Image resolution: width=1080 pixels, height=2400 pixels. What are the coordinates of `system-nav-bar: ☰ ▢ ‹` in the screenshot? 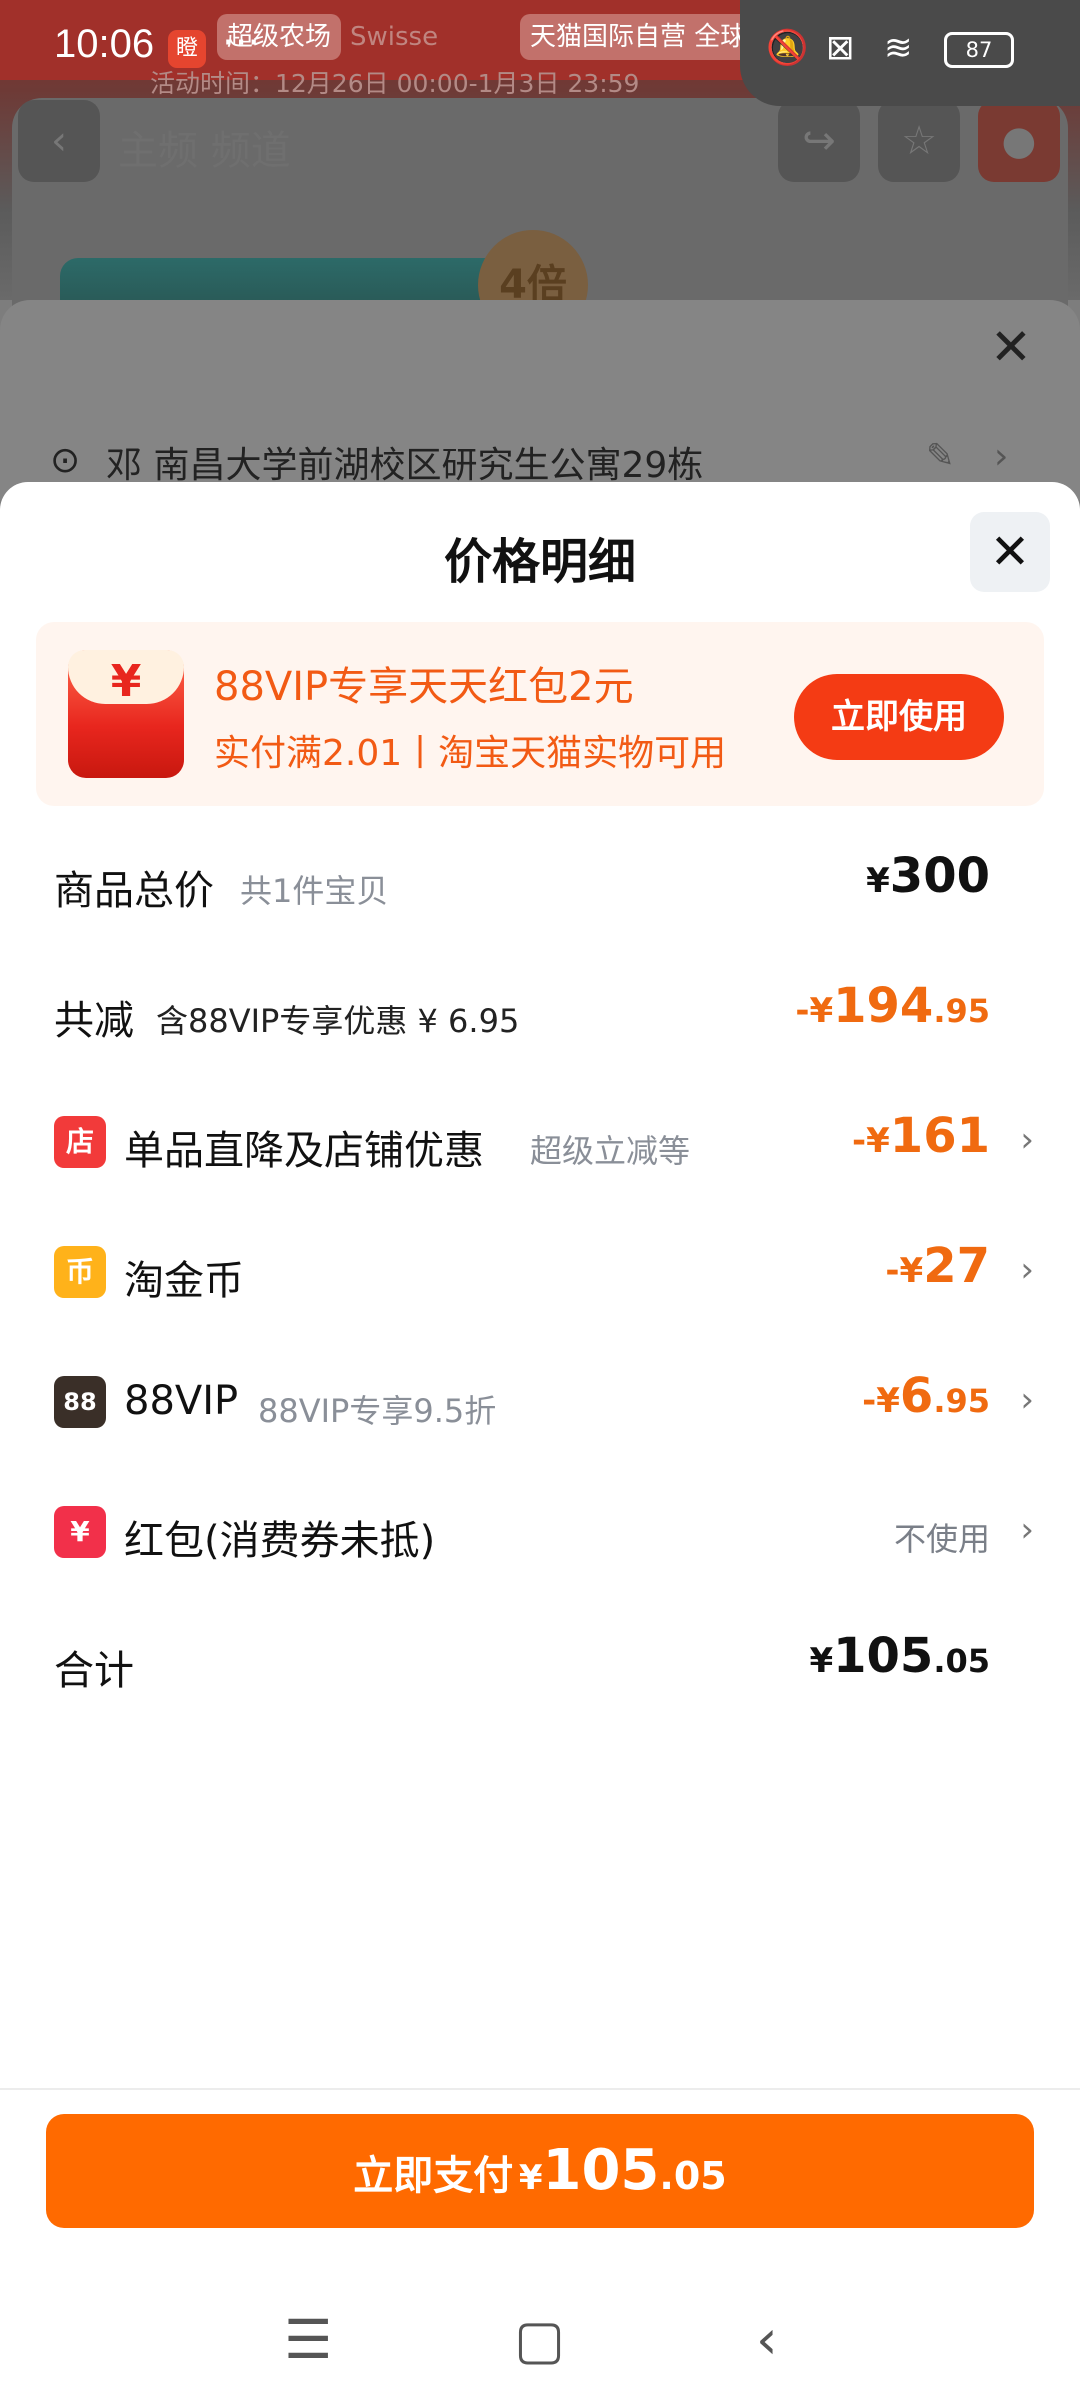 It's located at (540, 2342).